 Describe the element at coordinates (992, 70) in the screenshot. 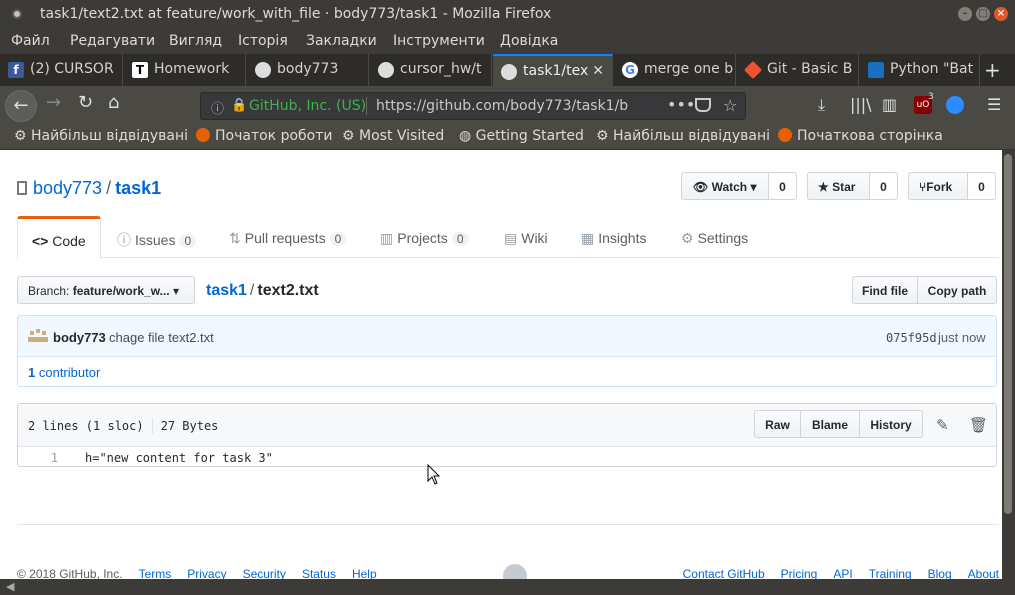

I see `new-tab-icon: +` at that location.